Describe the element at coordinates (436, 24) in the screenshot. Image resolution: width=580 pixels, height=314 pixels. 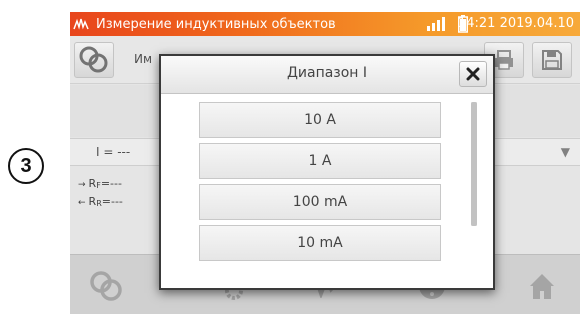
I see `signal-icon` at that location.